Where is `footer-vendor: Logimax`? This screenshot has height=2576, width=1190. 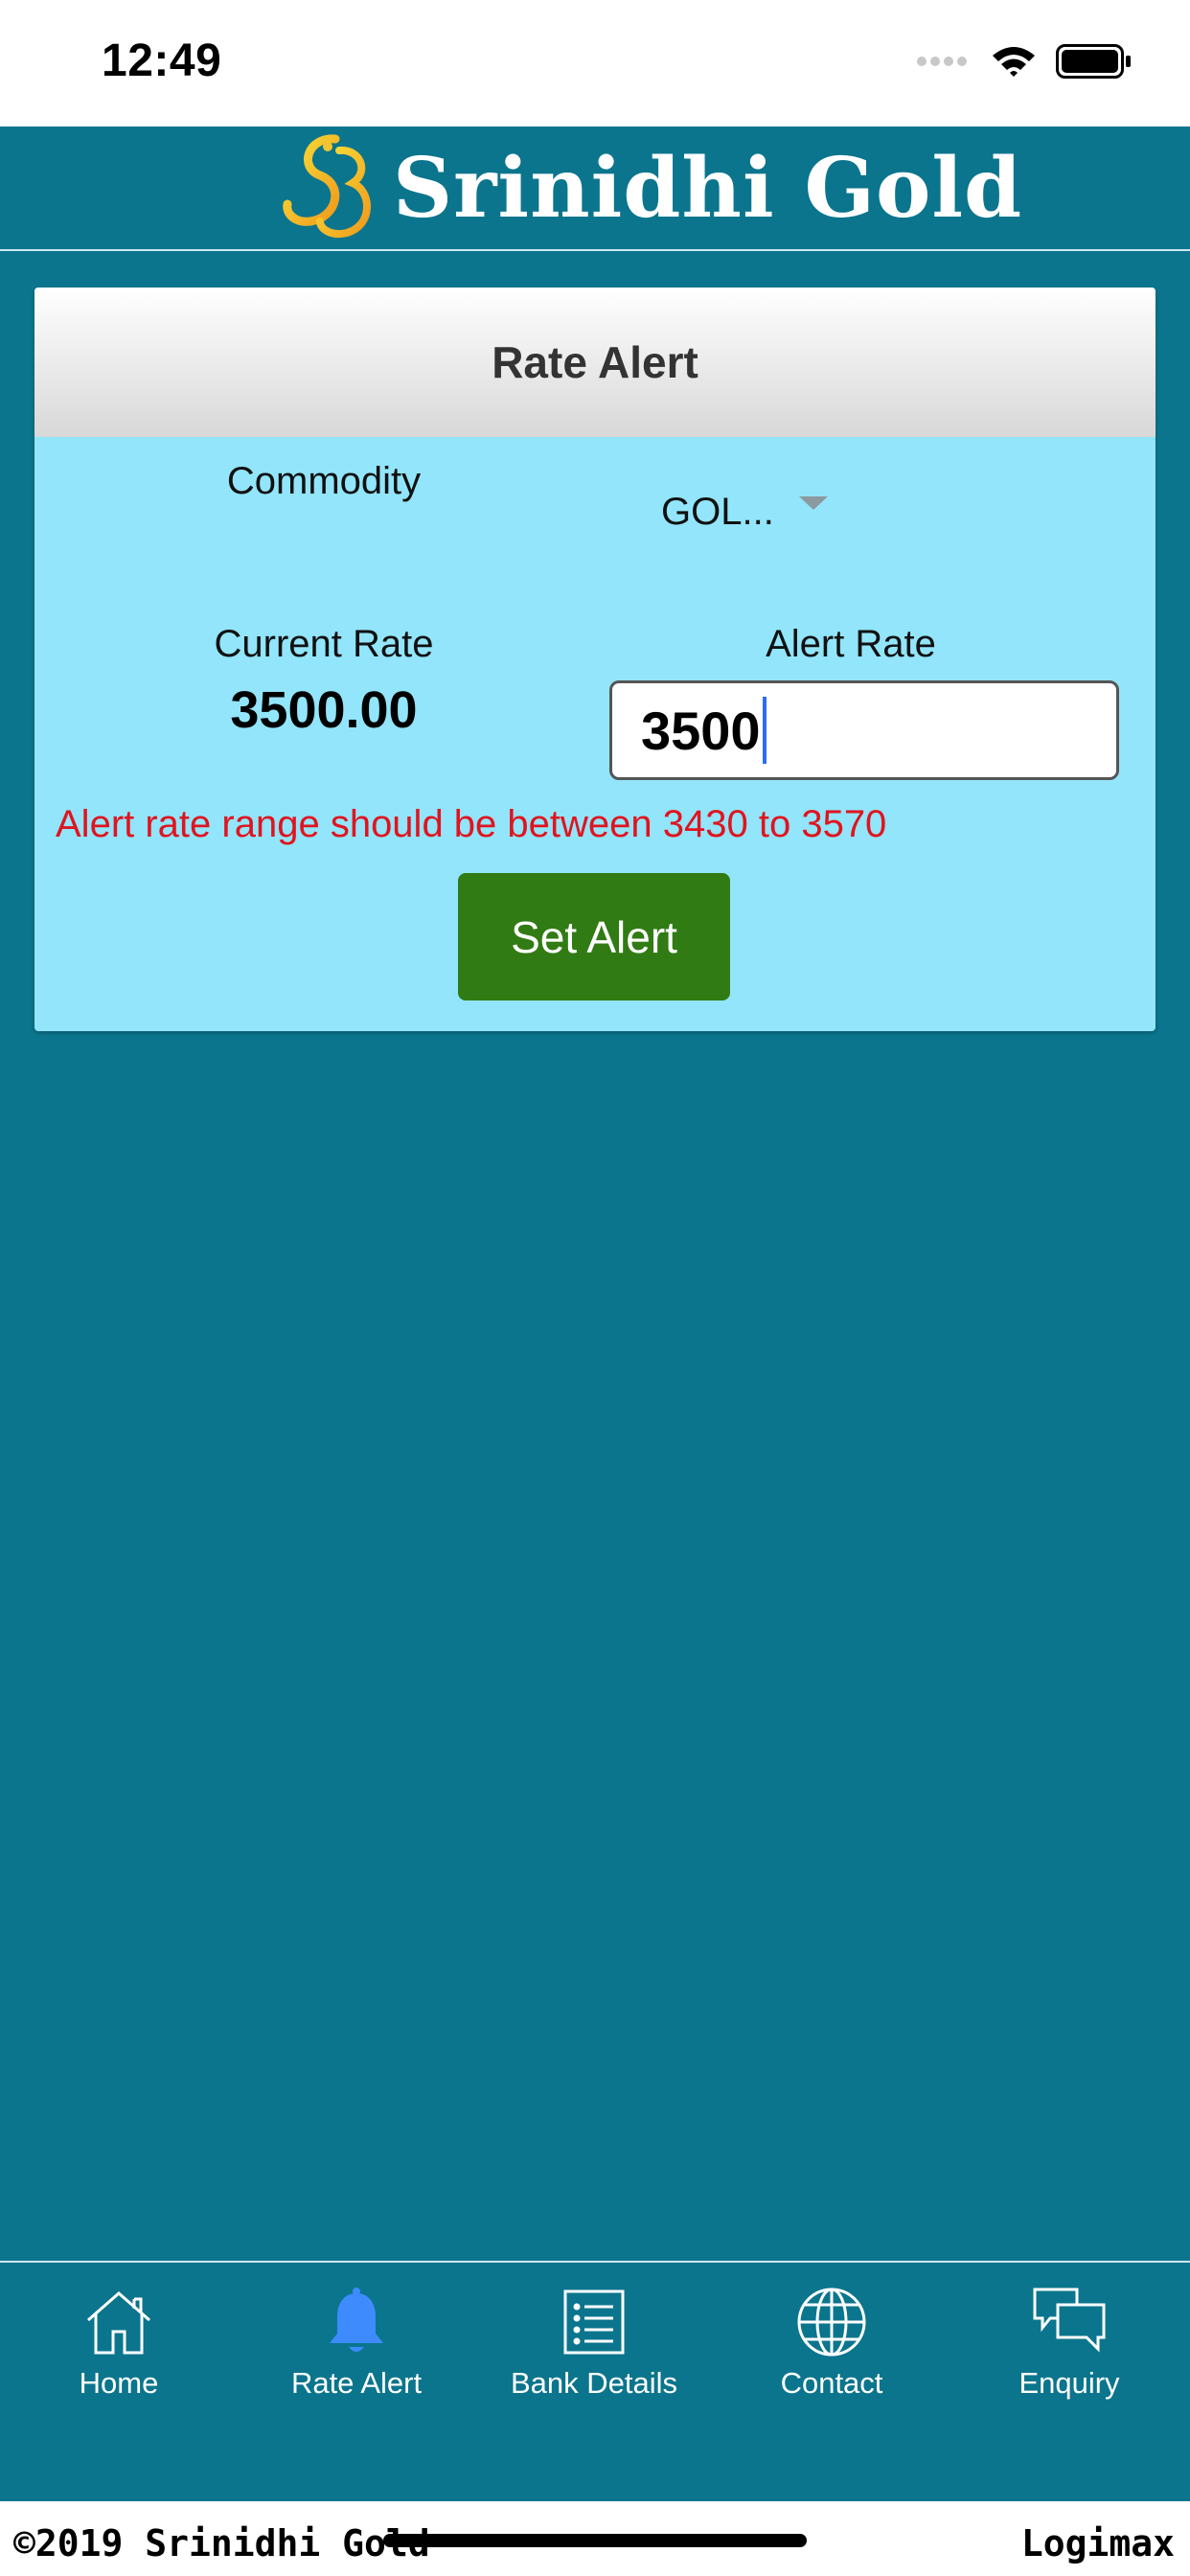 footer-vendor: Logimax is located at coordinates (1098, 2543).